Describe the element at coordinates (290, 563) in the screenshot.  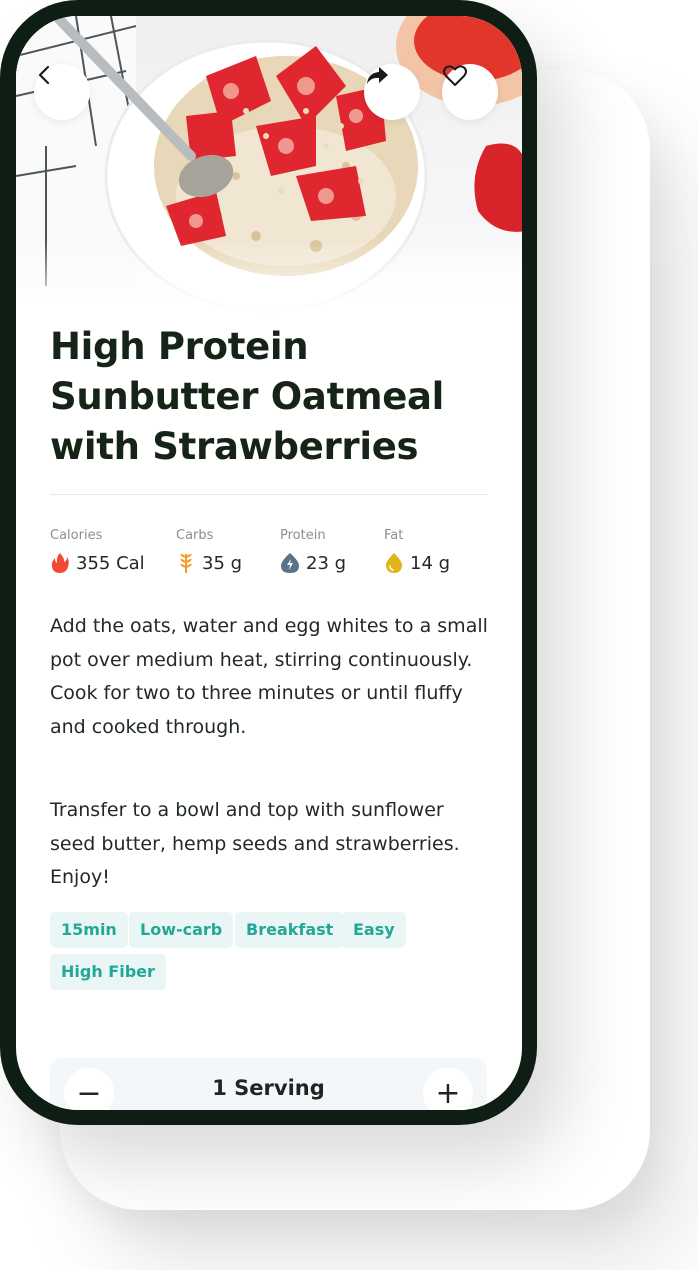
I see `bolt-icon` at that location.